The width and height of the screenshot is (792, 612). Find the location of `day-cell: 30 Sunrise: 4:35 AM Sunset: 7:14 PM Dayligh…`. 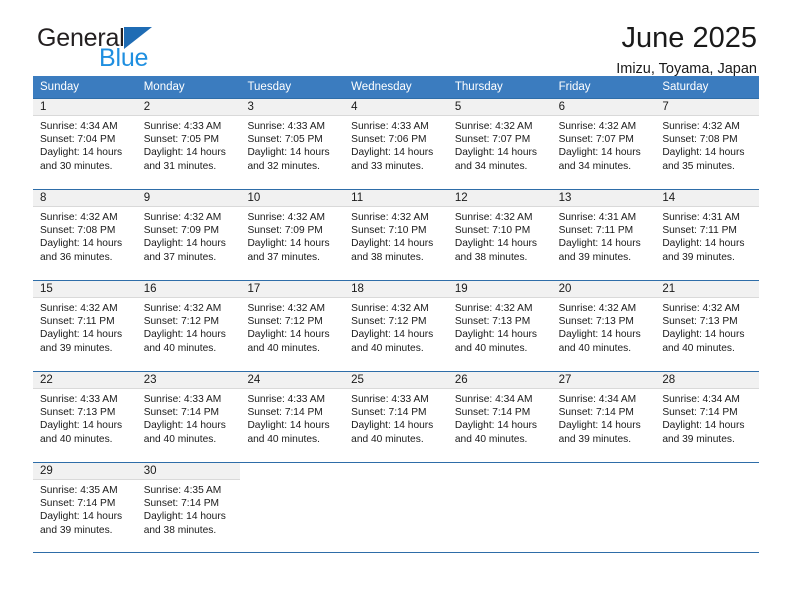

day-cell: 30 Sunrise: 4:35 AM Sunset: 7:14 PM Dayligh… is located at coordinates (188, 507).